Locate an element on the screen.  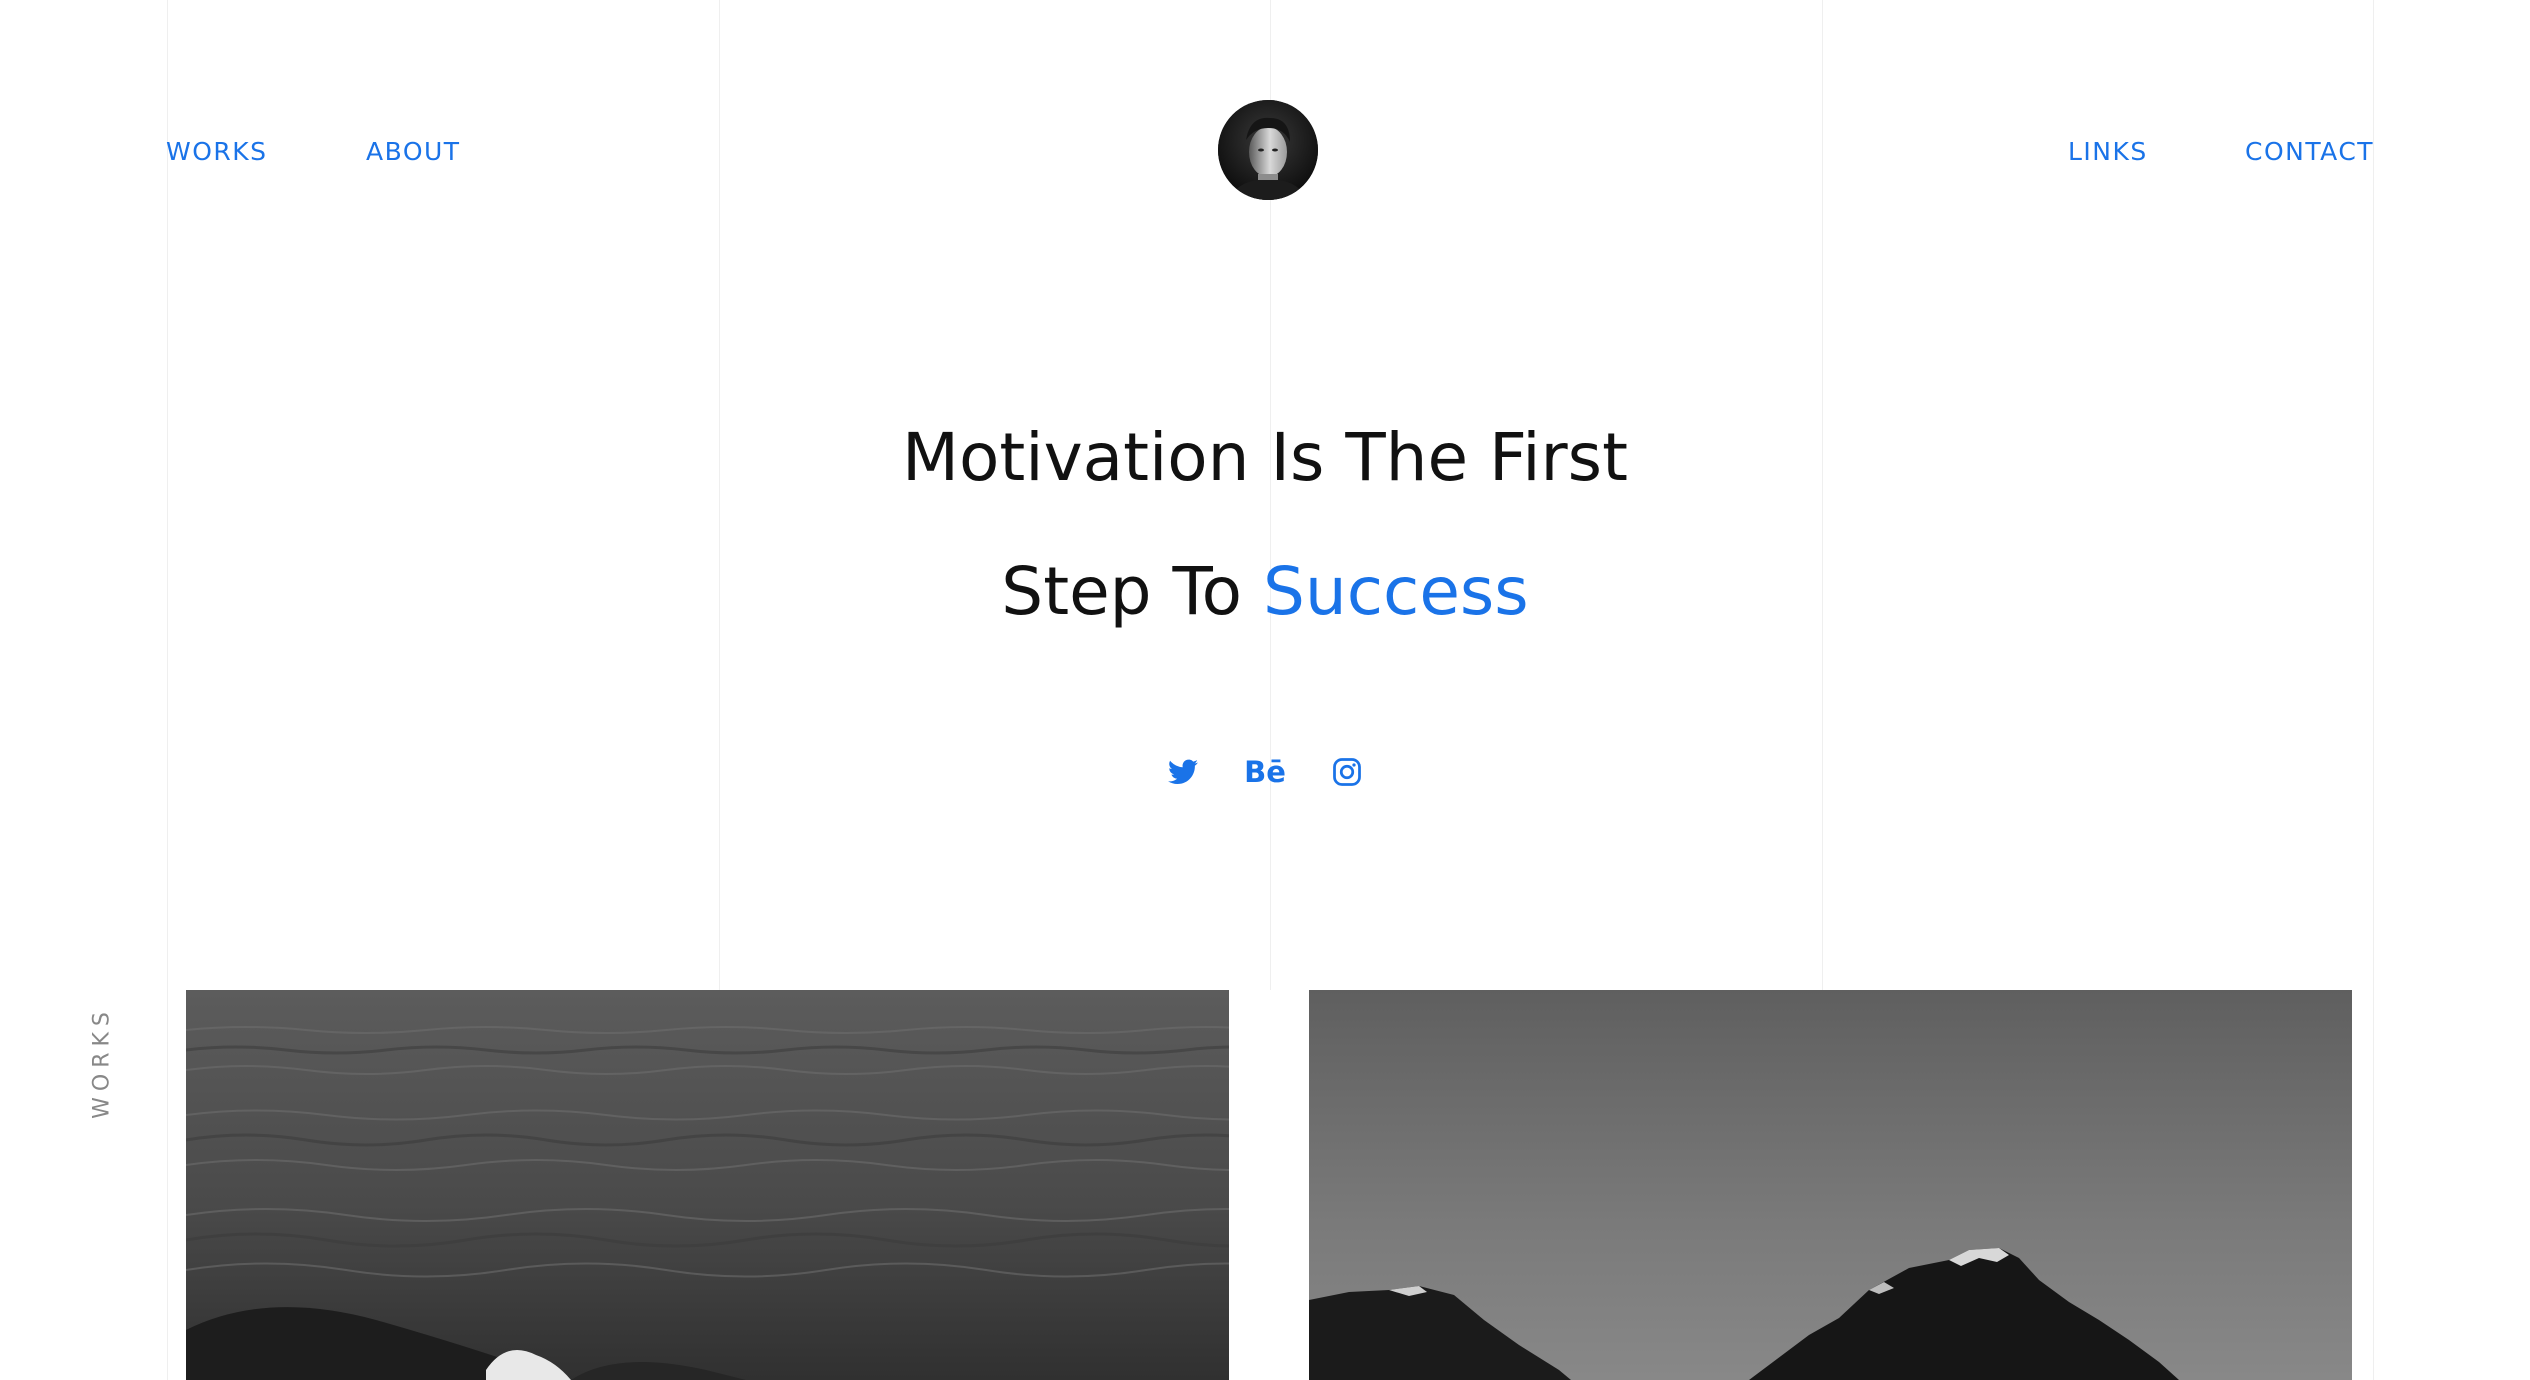
avatar-portrait is located at coordinates (1268, 150).